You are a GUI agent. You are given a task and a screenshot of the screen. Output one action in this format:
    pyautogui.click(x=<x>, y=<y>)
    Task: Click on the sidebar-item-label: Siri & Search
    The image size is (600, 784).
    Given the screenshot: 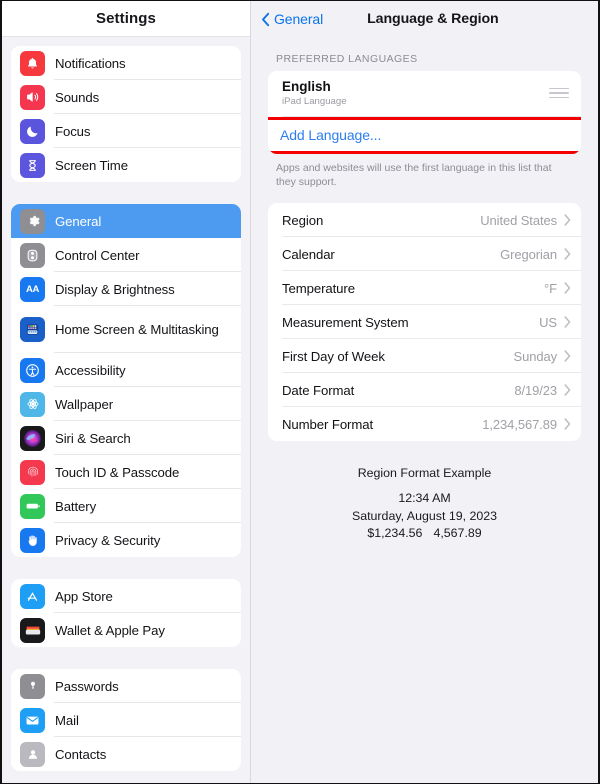 What is the action you would take?
    pyautogui.click(x=93, y=438)
    